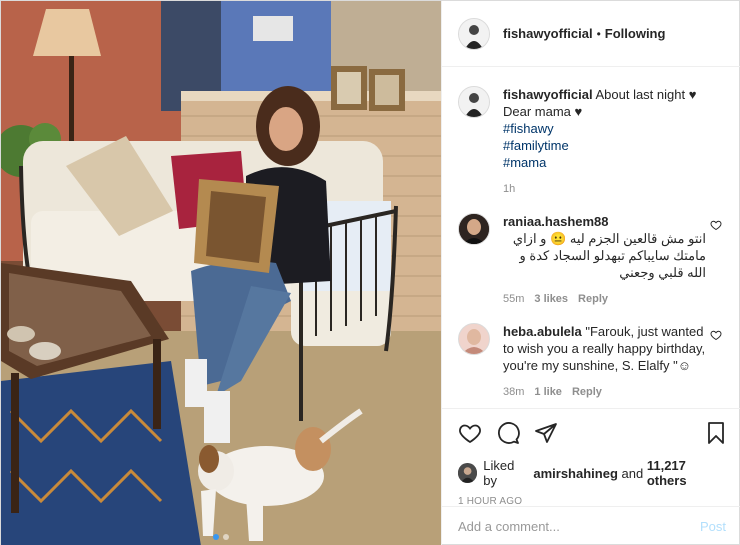  I want to click on liker-username: amirshahineg, so click(575, 473).